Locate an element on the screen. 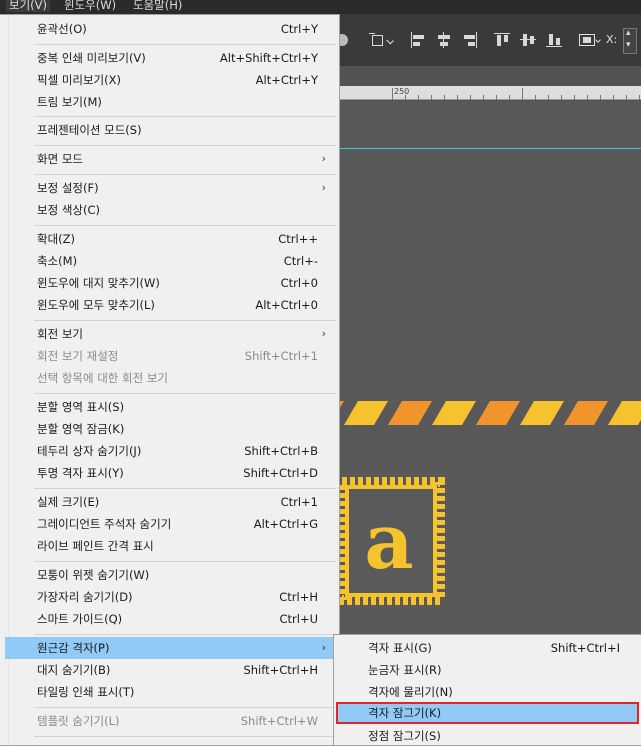 The height and width of the screenshot is (746, 641). menu-item-label: 축소(M) is located at coordinates (57, 261).